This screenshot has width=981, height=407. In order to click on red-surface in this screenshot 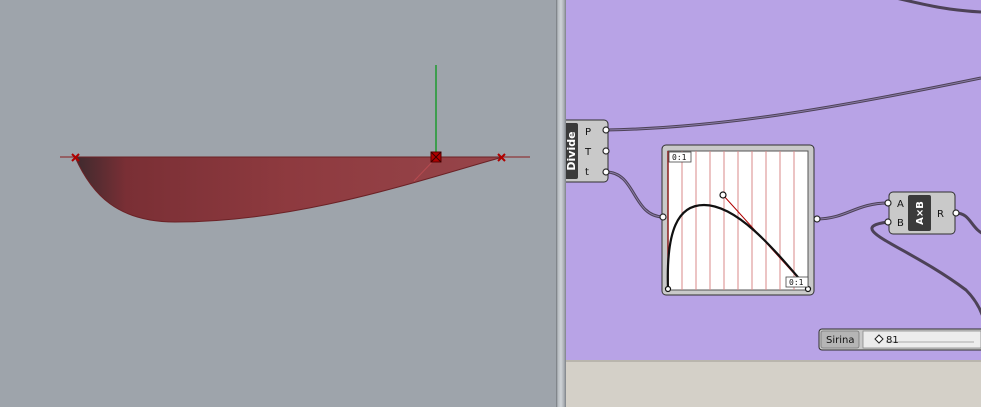, I will do `click(289, 189)`.